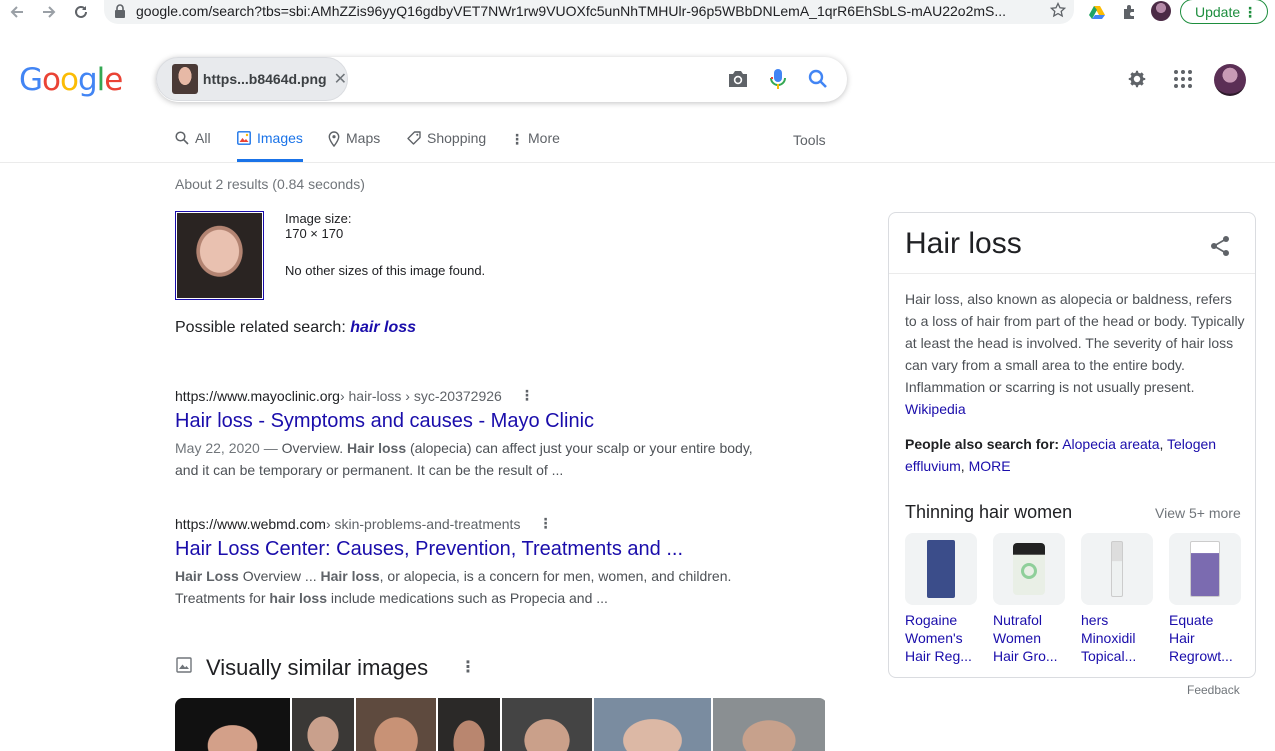 This screenshot has width=1275, height=751. Describe the element at coordinates (228, 448) in the screenshot. I see `result-date: May 22, 2020 —` at that location.